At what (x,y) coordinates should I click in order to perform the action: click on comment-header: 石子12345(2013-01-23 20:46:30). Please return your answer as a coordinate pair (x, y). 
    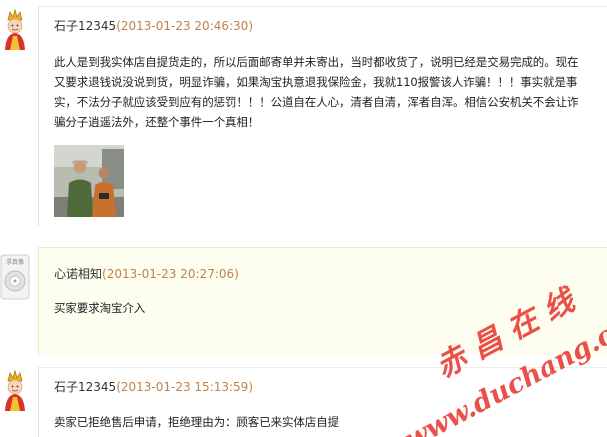
    Looking at the image, I should click on (153, 25).